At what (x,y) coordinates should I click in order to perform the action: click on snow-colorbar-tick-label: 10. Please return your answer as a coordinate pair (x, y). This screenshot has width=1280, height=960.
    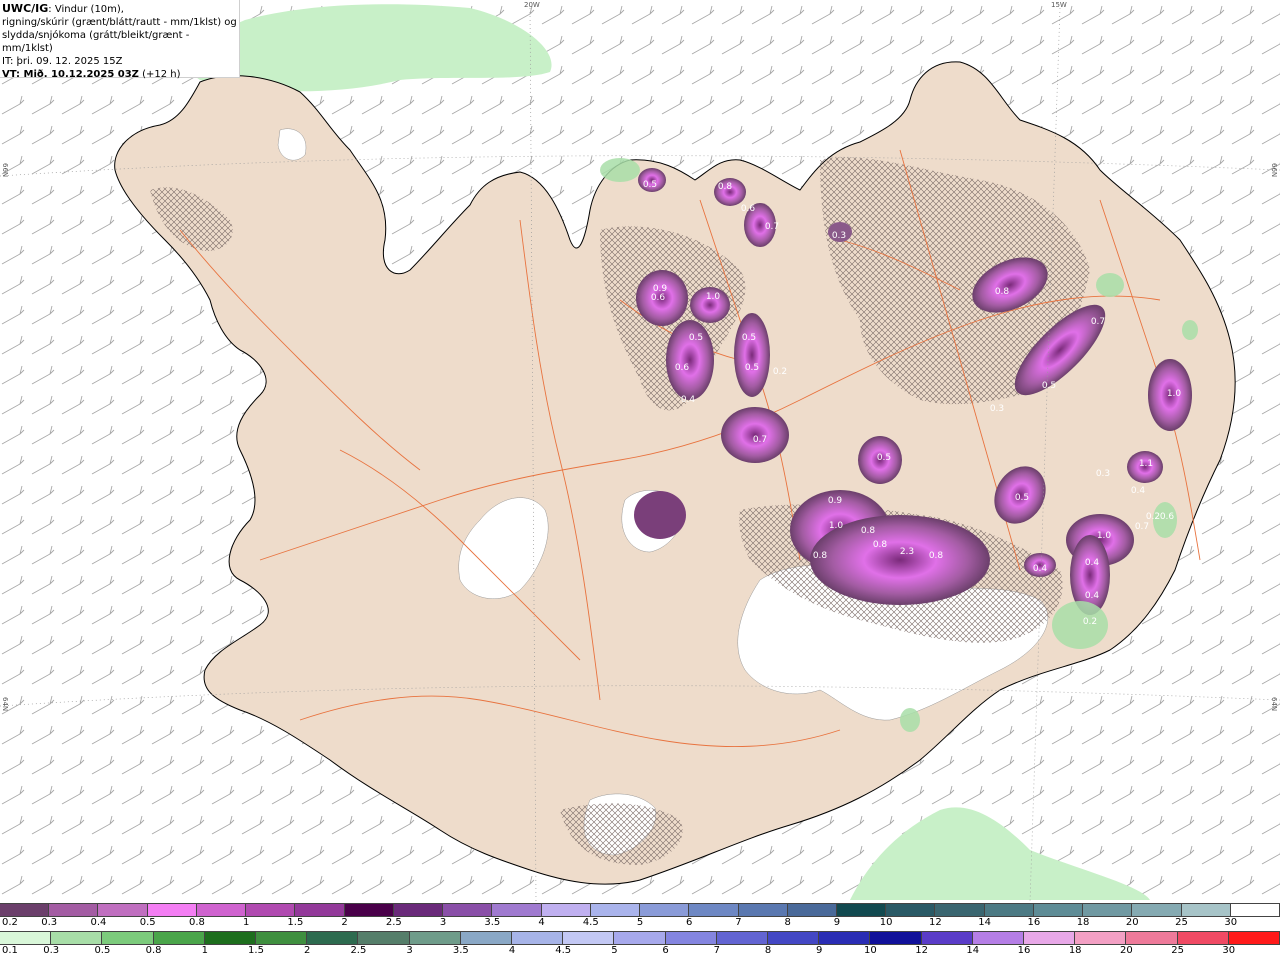
    Looking at the image, I should click on (886, 922).